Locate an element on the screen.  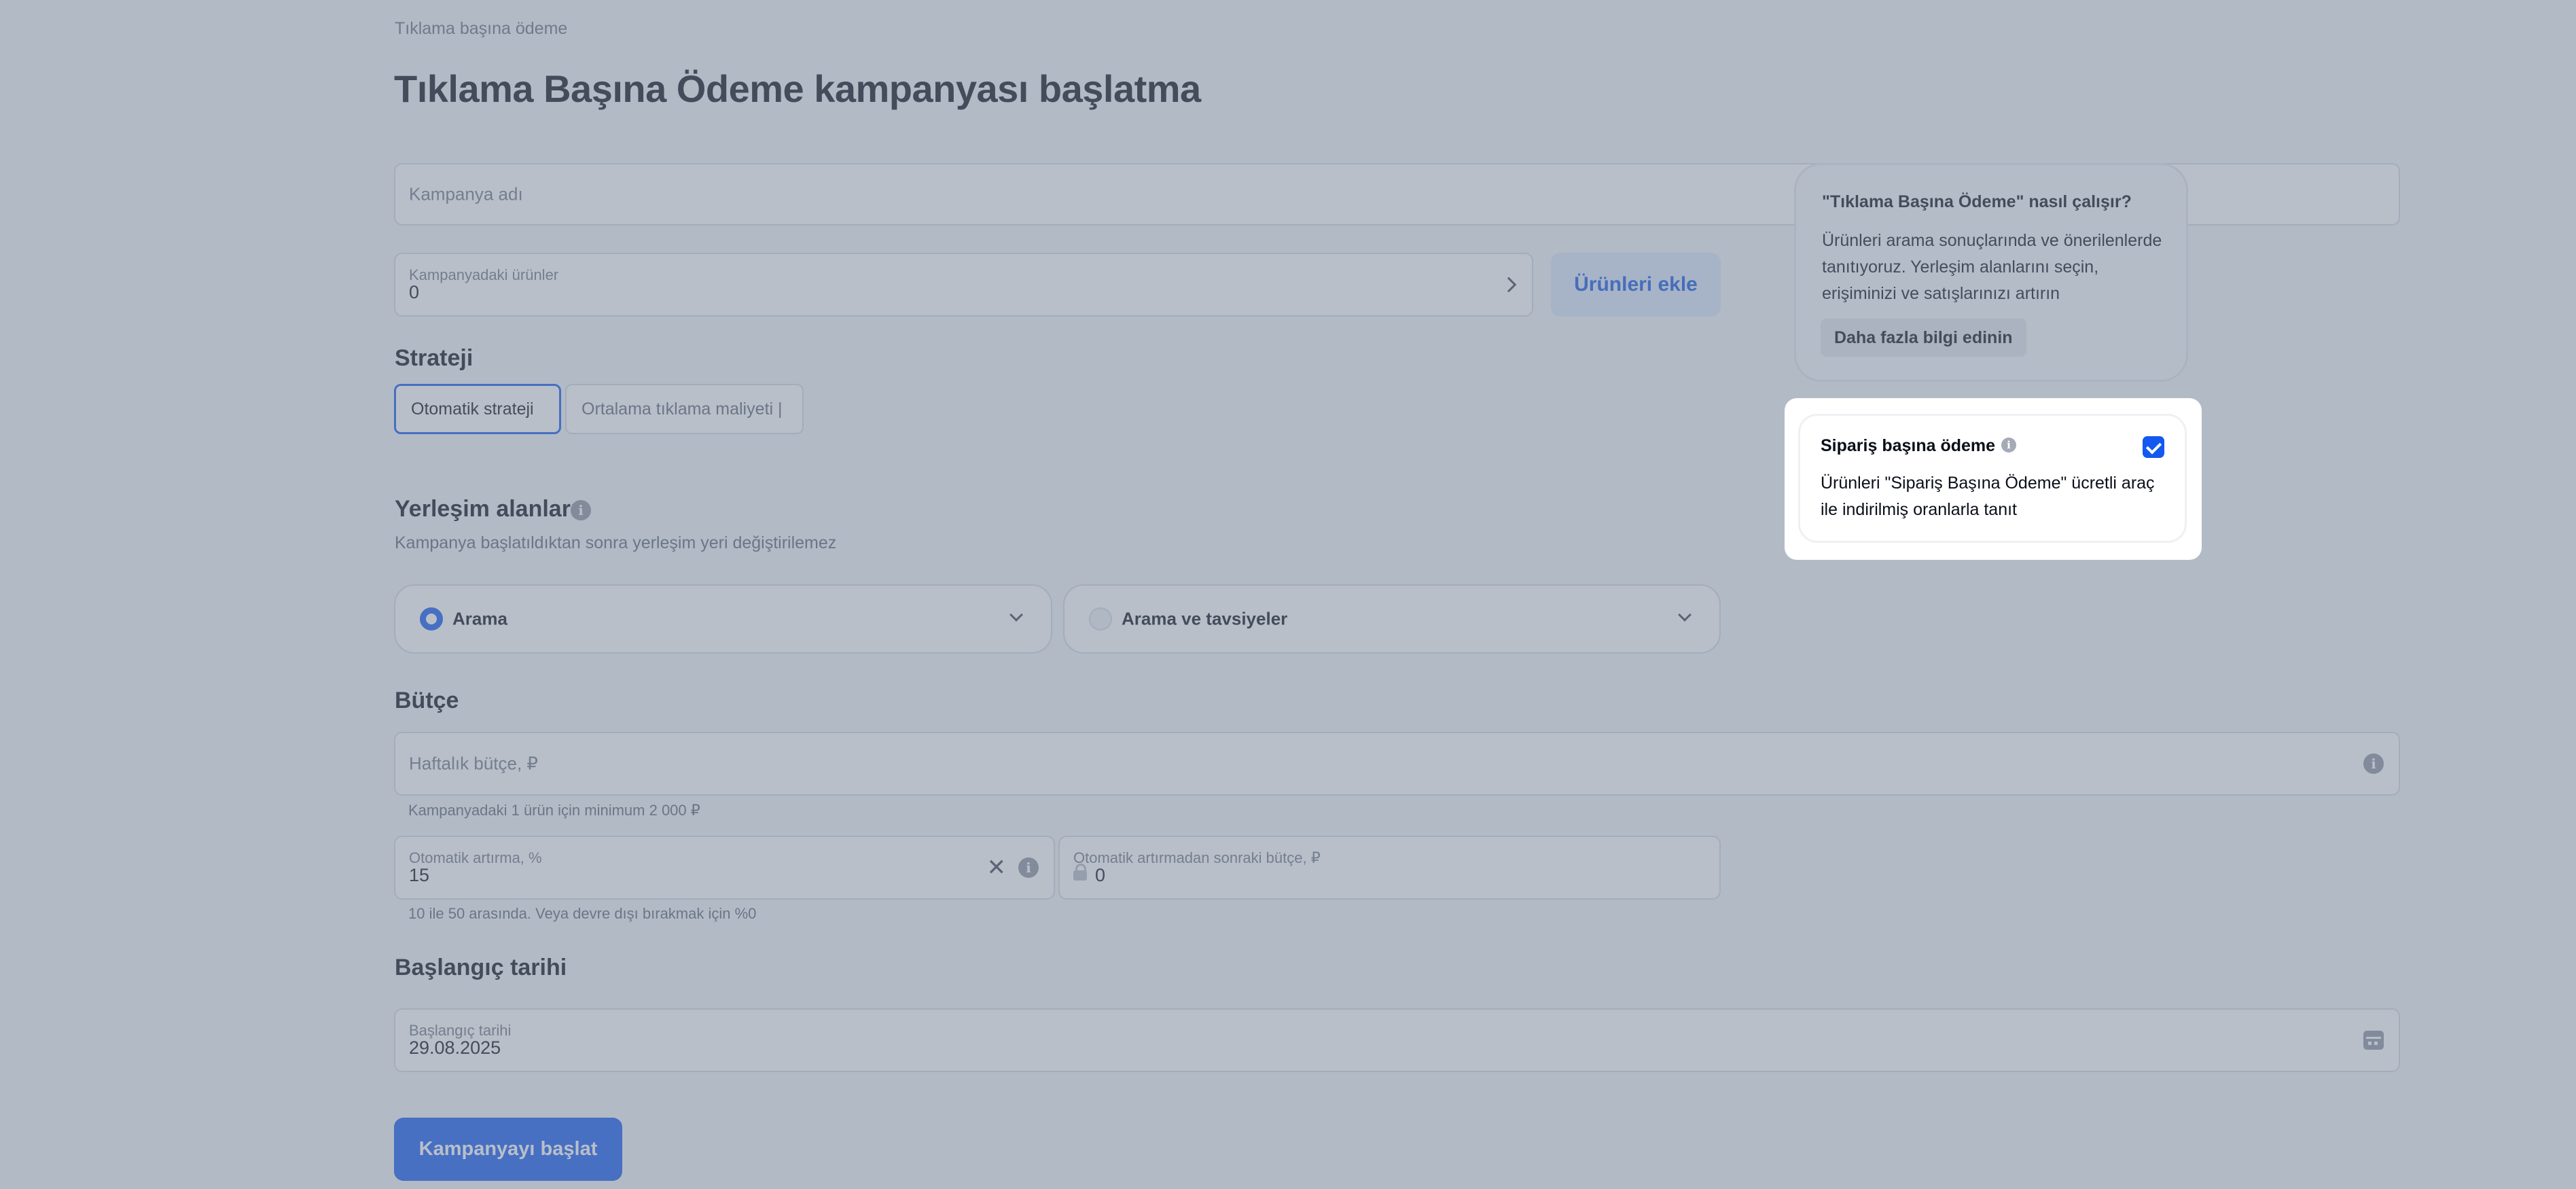
pay-per-order-title: Sipariş başına ödeme is located at coordinates (1908, 445).